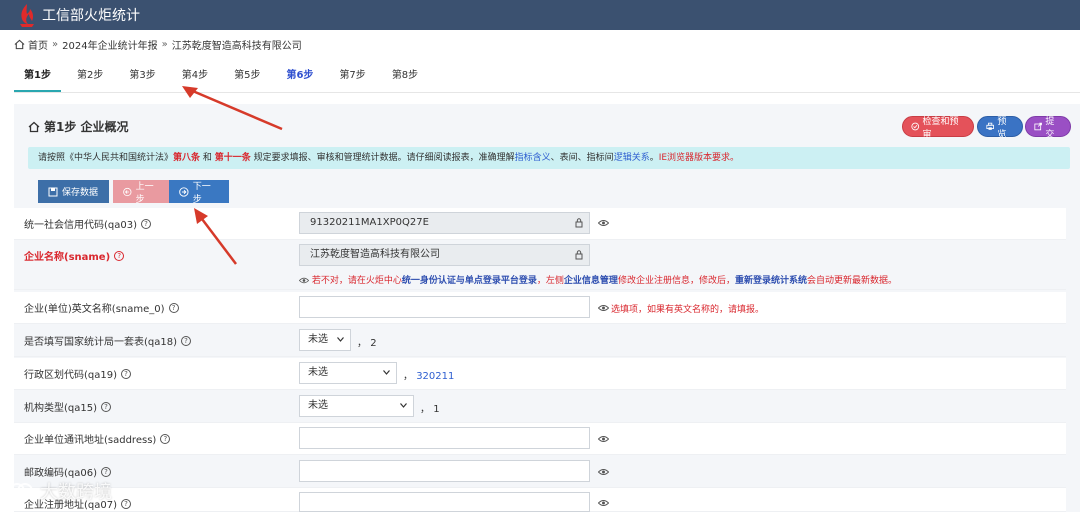 The height and width of the screenshot is (512, 1080). What do you see at coordinates (547, 92) in the screenshot?
I see `tabs-divider` at bounding box center [547, 92].